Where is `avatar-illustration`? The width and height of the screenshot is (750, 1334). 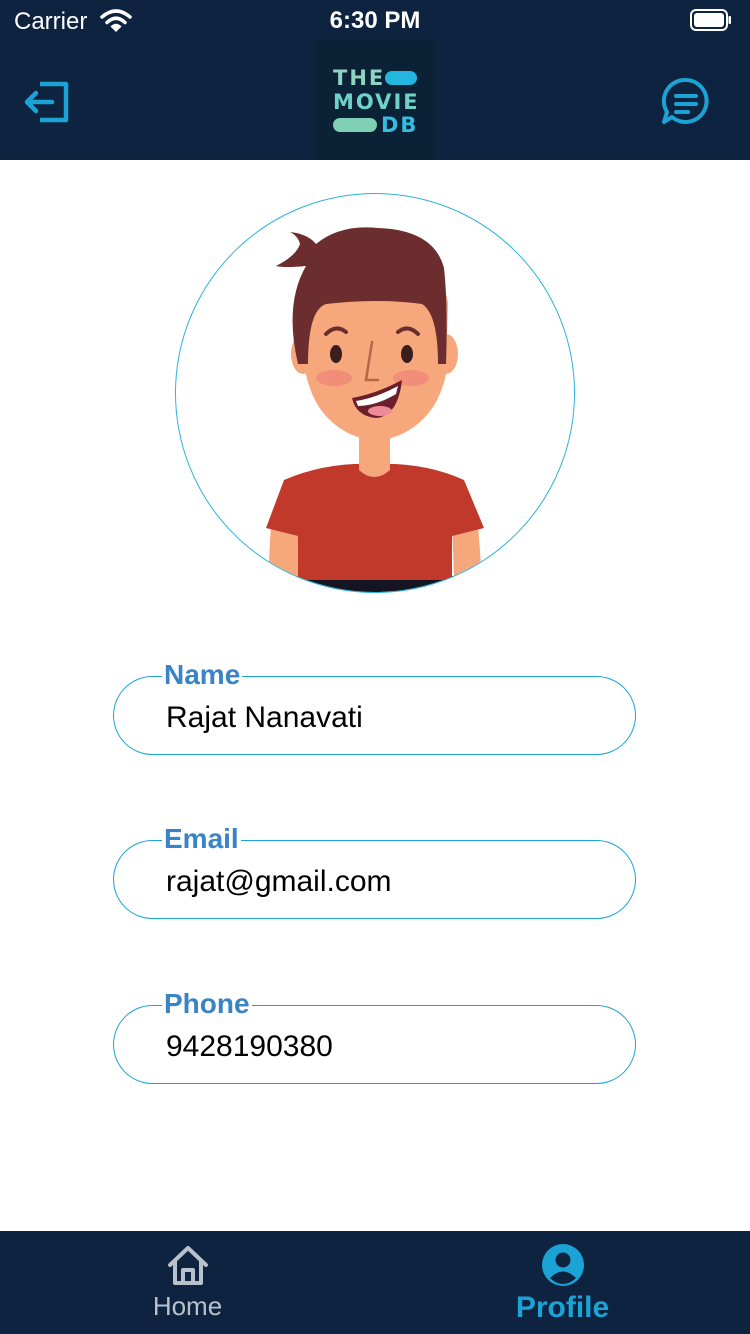
avatar-illustration is located at coordinates (376, 409).